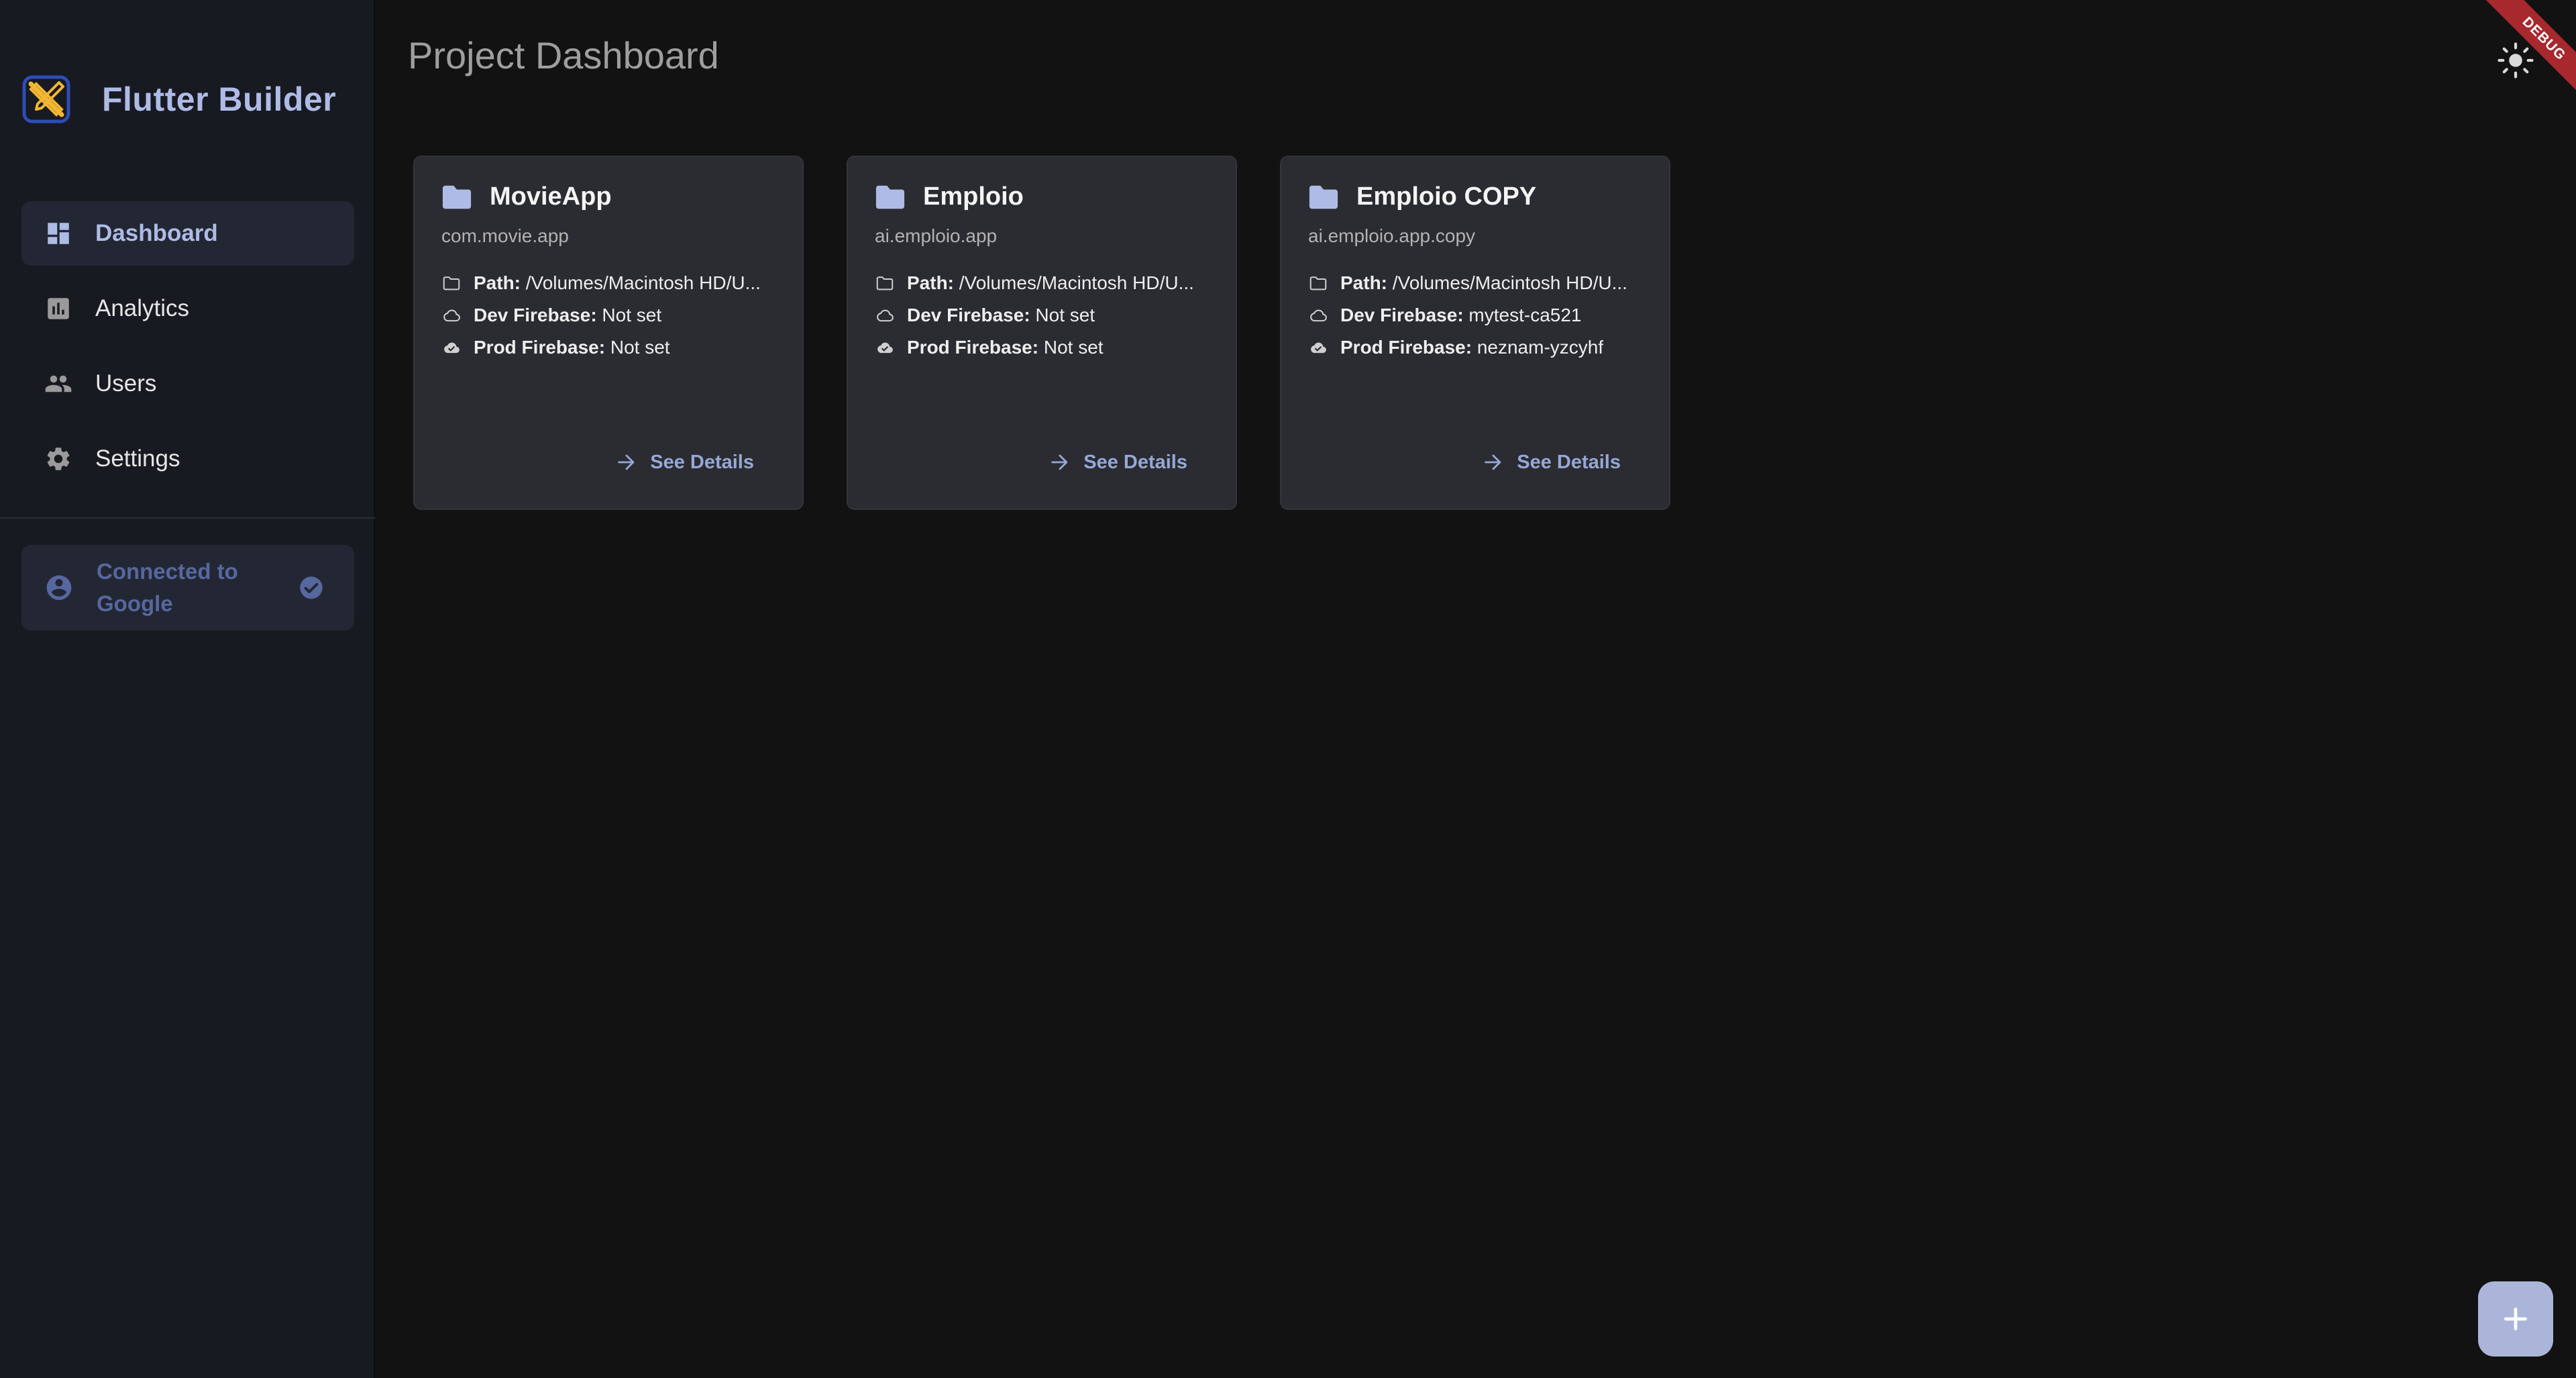  I want to click on card-header: Emploio COPY, so click(1422, 196).